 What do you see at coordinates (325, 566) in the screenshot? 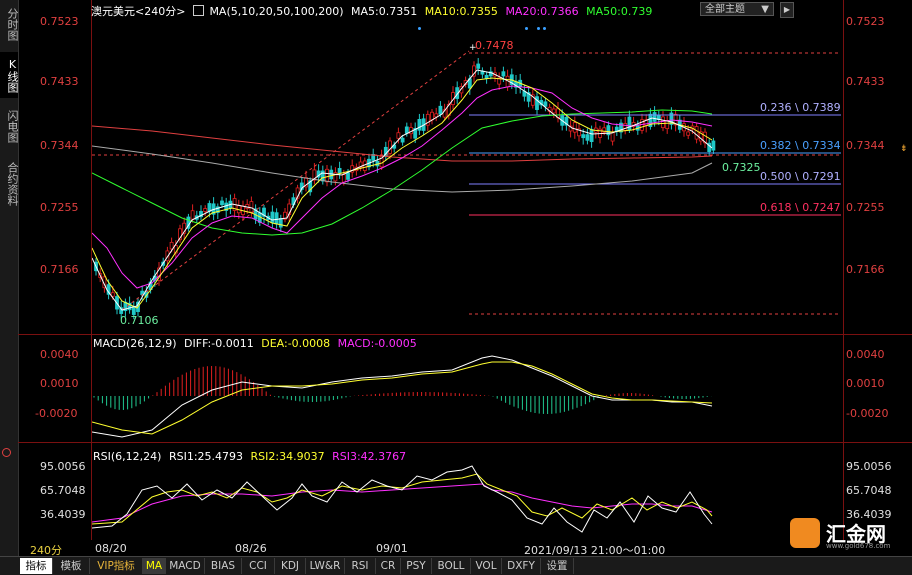
I see `tab-lw&r: LW&R` at bounding box center [325, 566].